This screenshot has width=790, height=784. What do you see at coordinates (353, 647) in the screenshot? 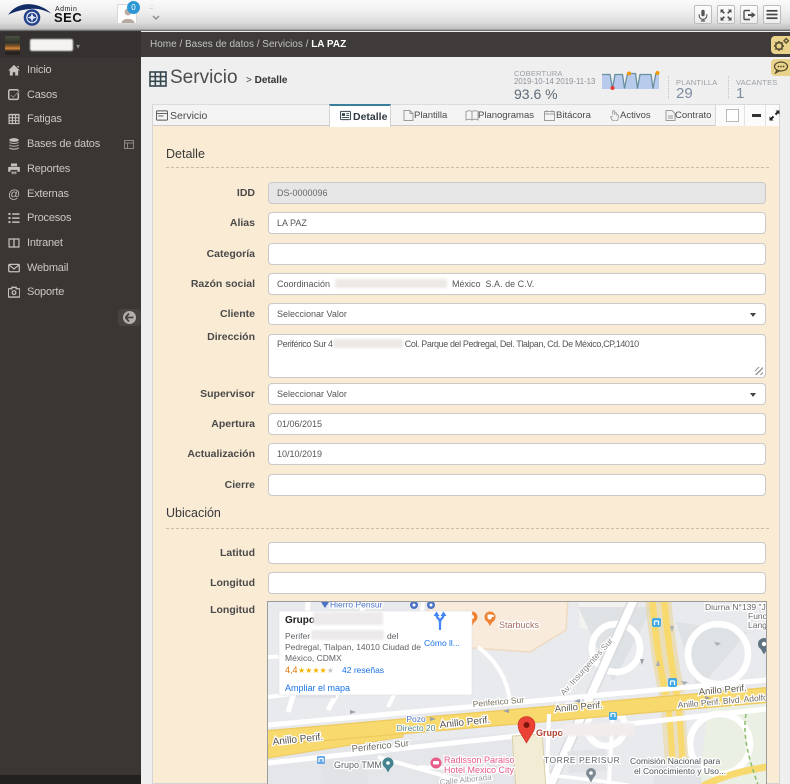
I see `svg-text:Pedregal, Tlalpan, 14010 Ciuda: Pedregal, Tlalpan, 14010 Ciudad de` at bounding box center [353, 647].